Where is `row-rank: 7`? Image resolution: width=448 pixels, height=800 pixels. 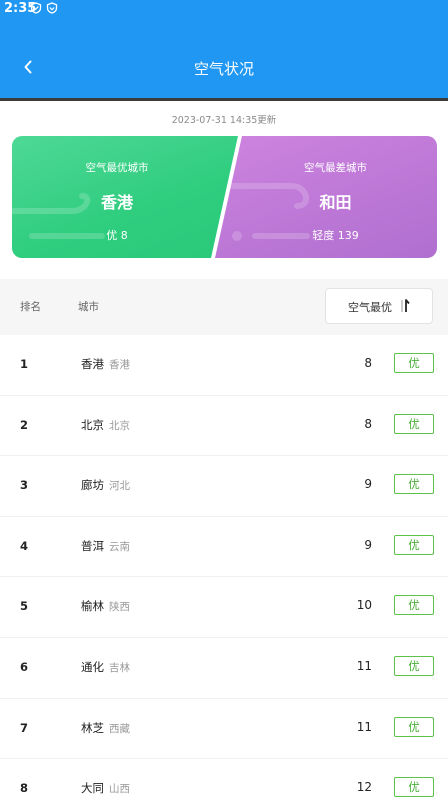
row-rank: 7 is located at coordinates (24, 727).